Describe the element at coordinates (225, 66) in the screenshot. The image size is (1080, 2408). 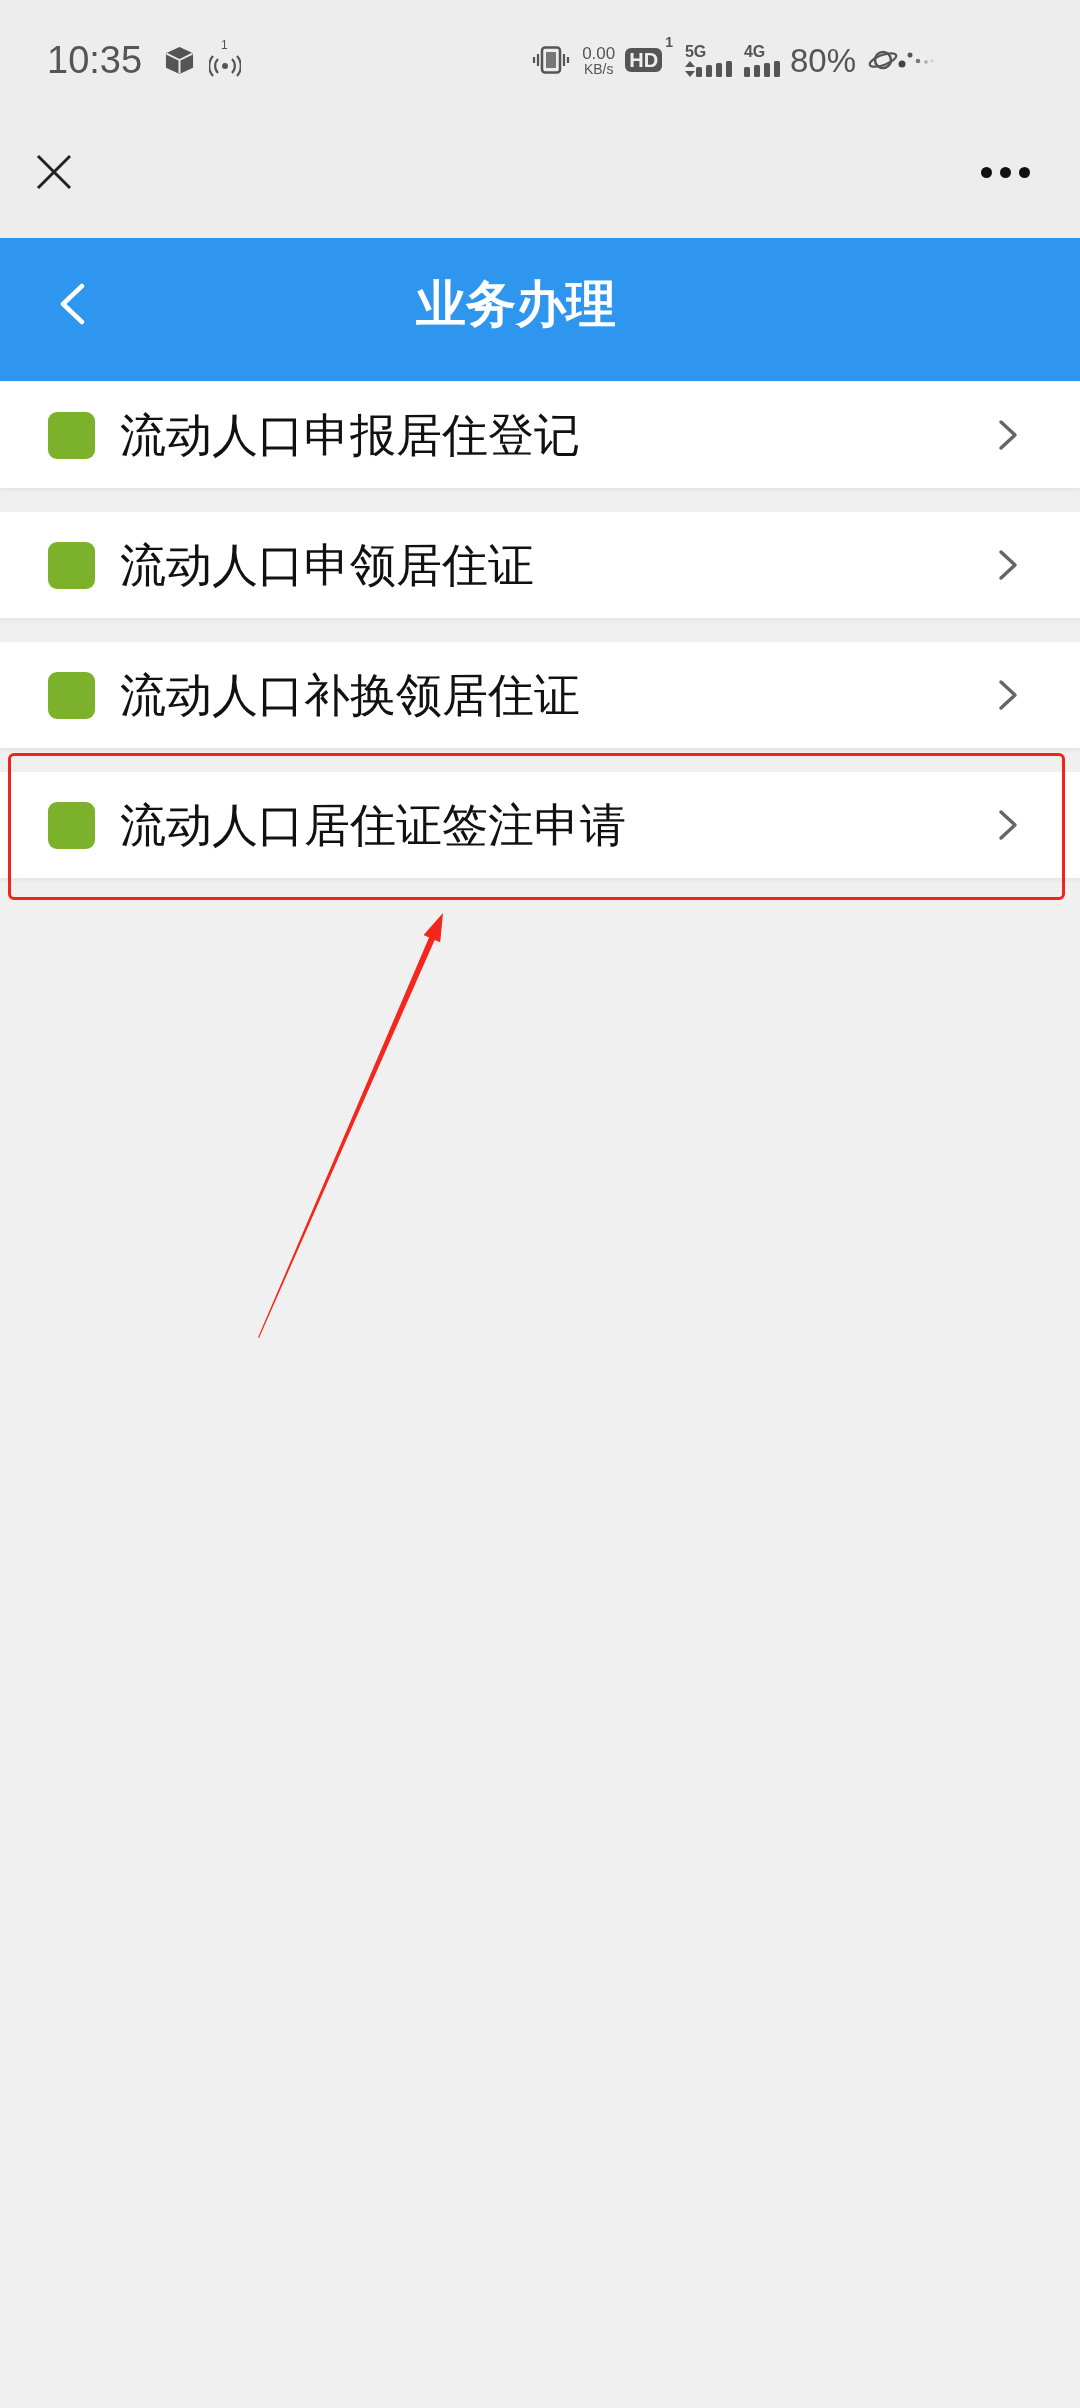
I see `hotspot-icon` at that location.